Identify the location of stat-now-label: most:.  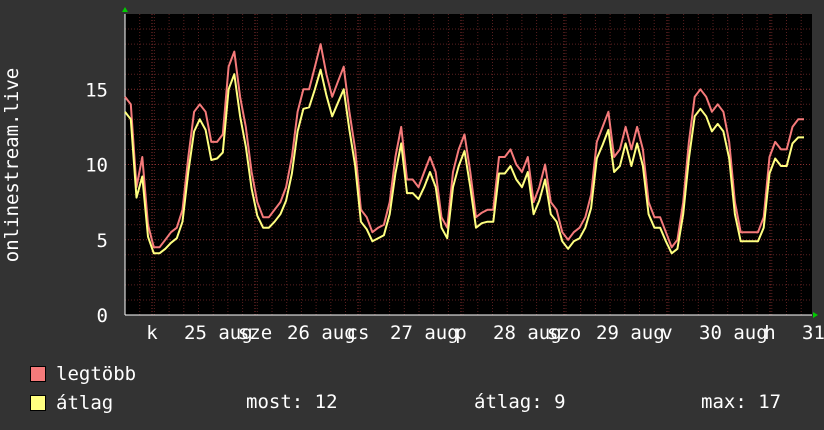
(275, 402).